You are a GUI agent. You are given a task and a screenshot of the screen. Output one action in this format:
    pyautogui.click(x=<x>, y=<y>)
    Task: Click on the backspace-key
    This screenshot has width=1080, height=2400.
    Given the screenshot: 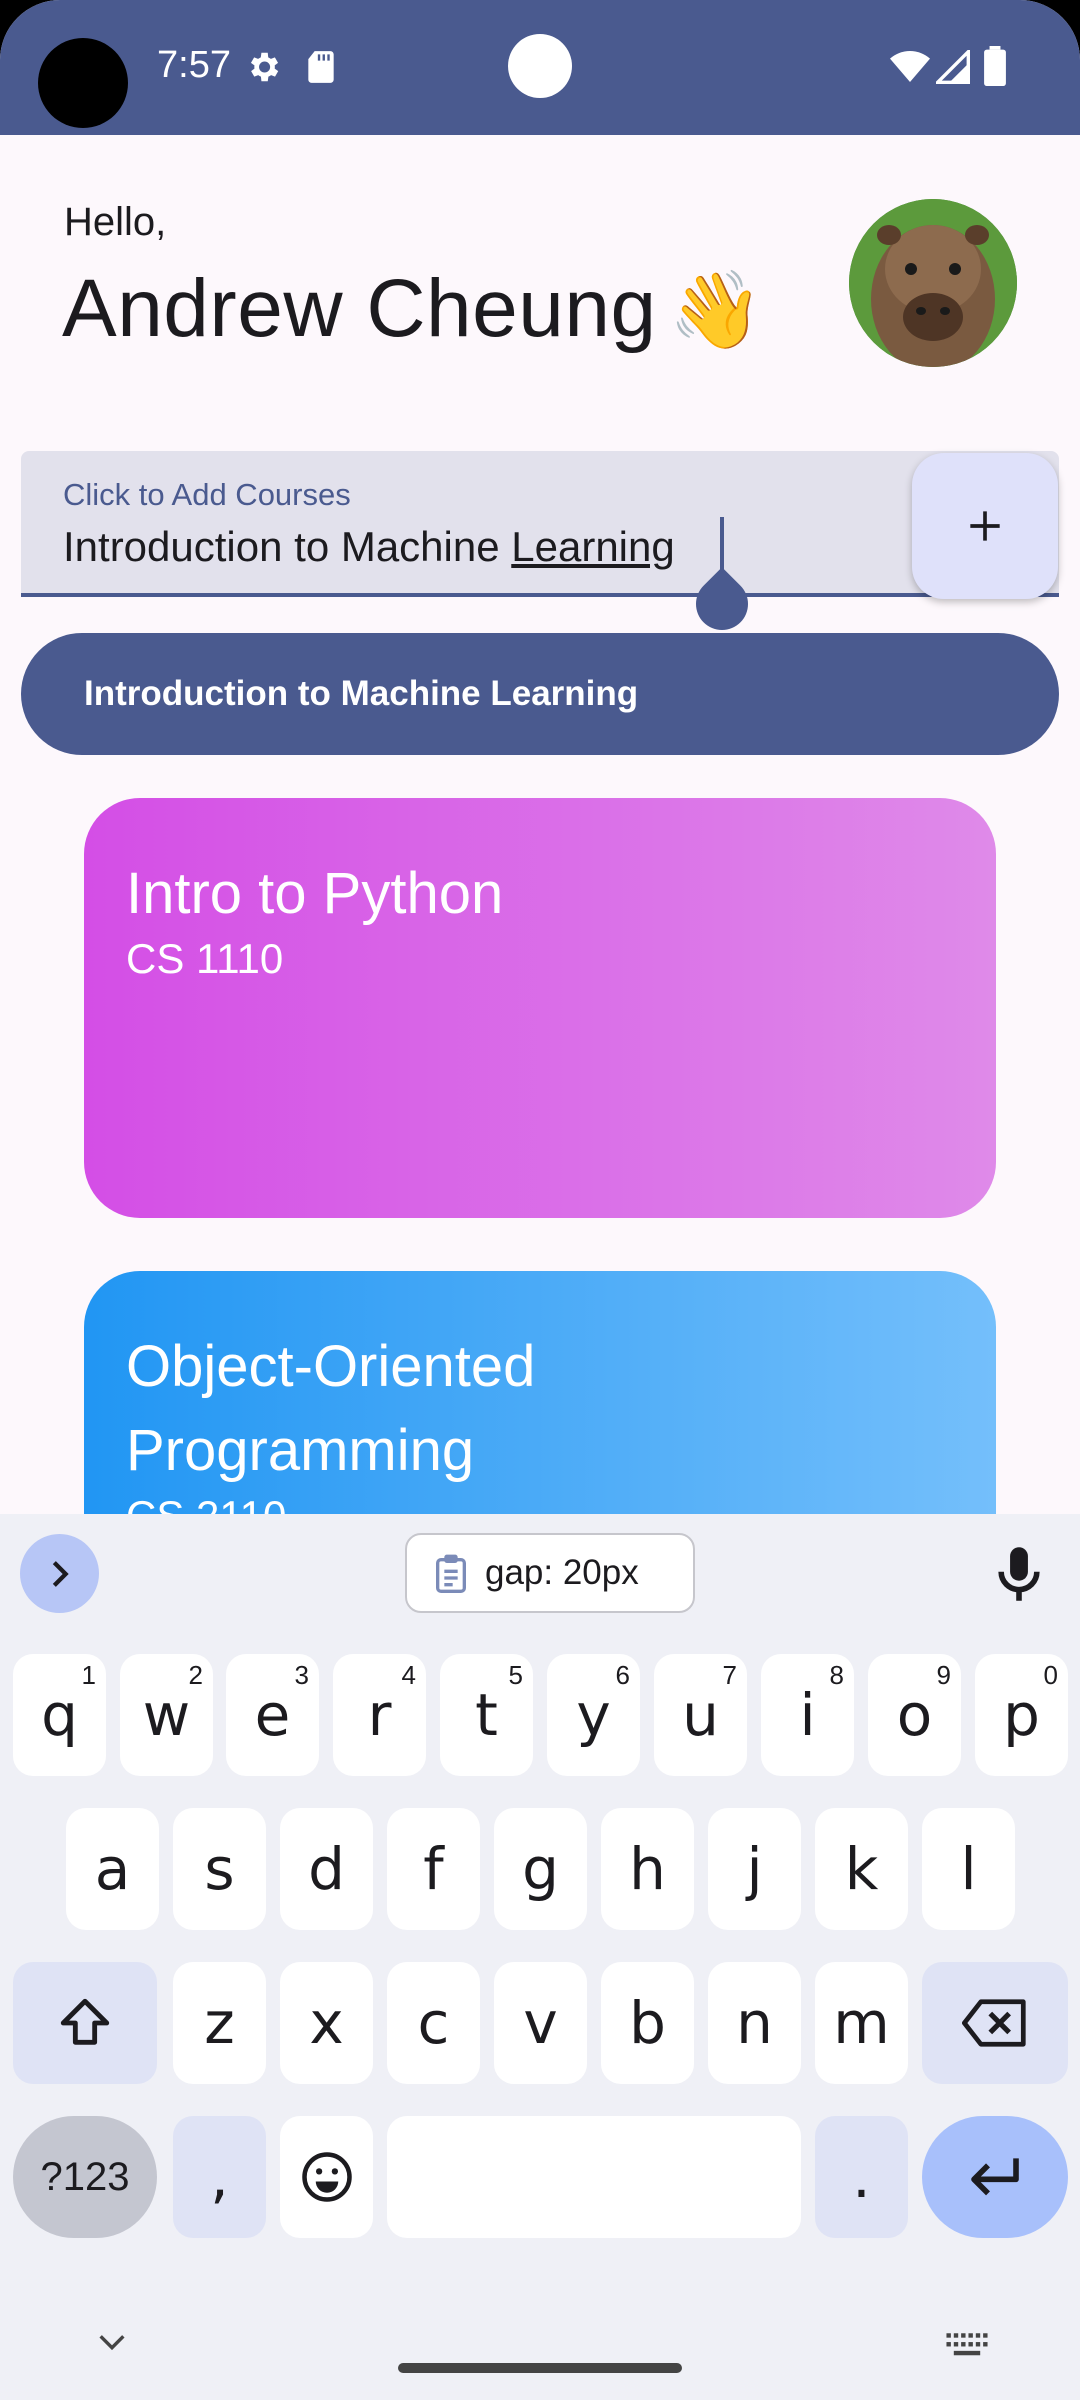 What is the action you would take?
    pyautogui.click(x=995, y=2023)
    